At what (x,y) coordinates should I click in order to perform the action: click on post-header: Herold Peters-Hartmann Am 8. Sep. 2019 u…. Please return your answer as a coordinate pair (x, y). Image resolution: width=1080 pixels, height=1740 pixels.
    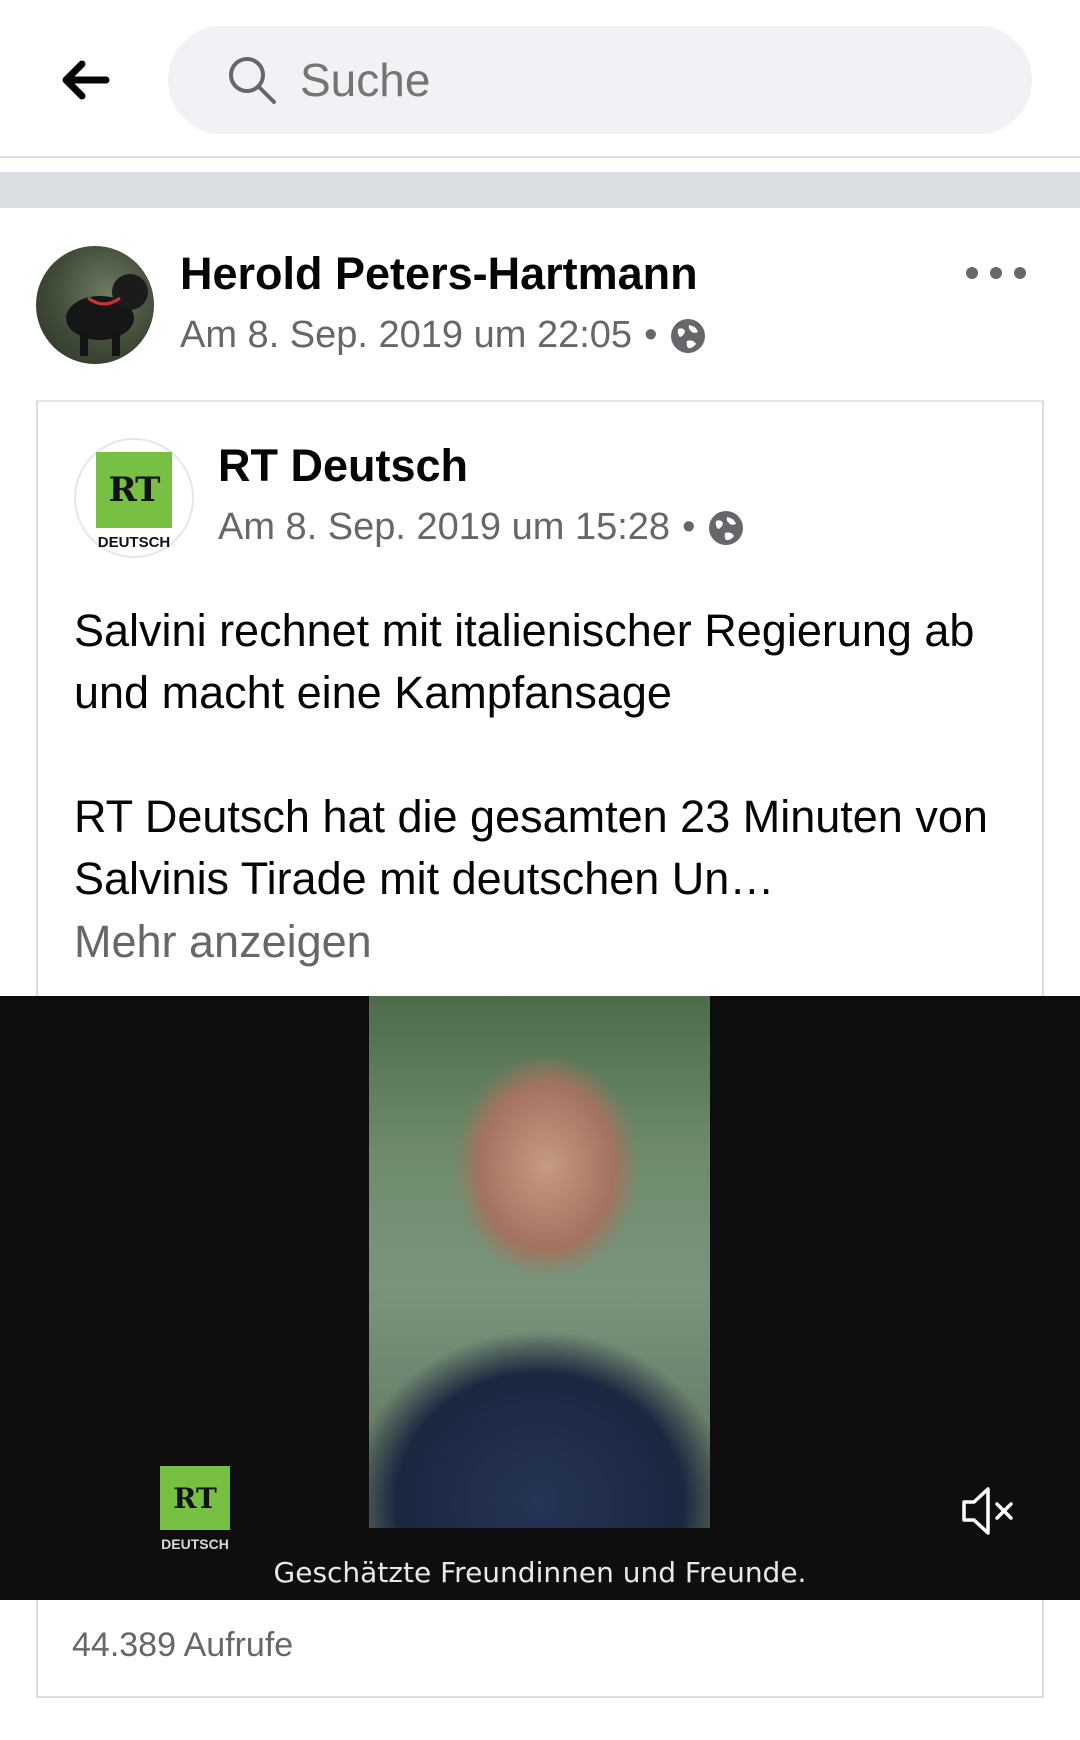
    Looking at the image, I should click on (540, 303).